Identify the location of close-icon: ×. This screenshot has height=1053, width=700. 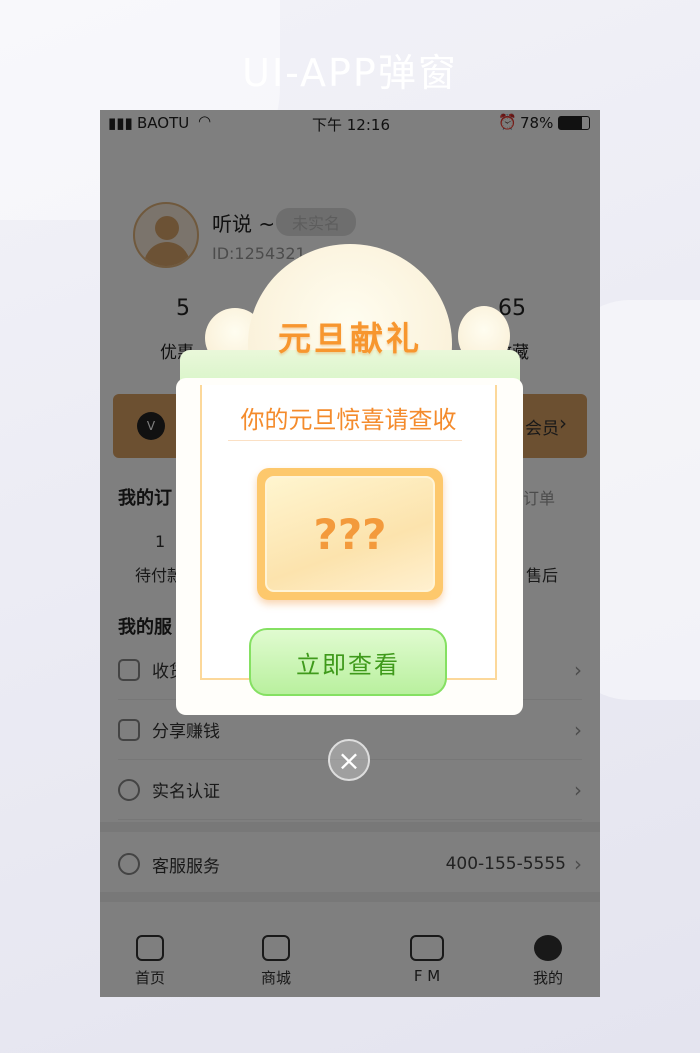
(349, 760).